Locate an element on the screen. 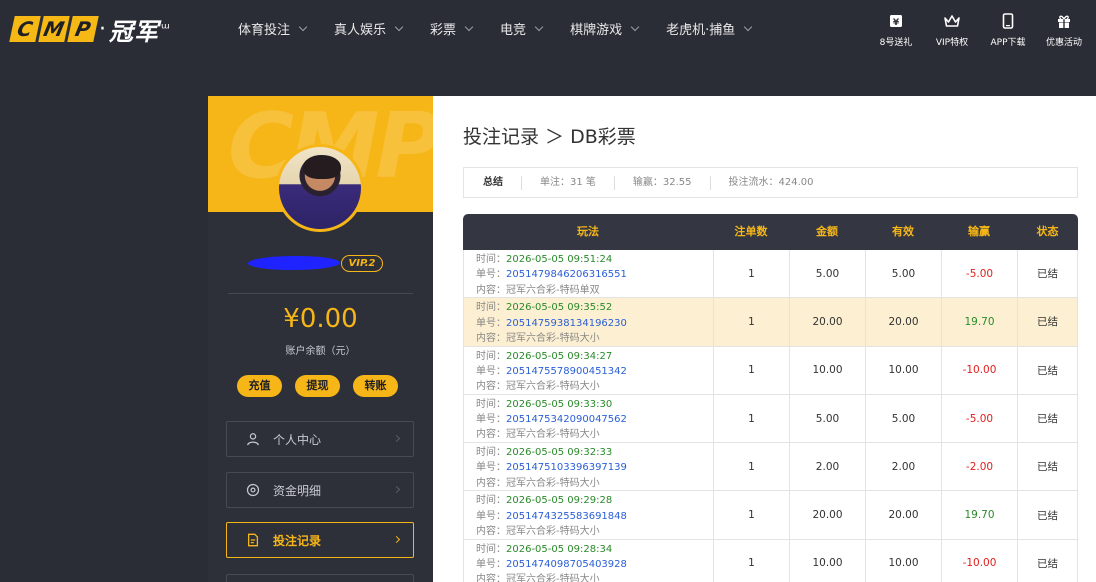 Image resolution: width=1096 pixels, height=582 pixels. nav-item-slots-fishing: 老虎机·捕鱼 is located at coordinates (709, 28).